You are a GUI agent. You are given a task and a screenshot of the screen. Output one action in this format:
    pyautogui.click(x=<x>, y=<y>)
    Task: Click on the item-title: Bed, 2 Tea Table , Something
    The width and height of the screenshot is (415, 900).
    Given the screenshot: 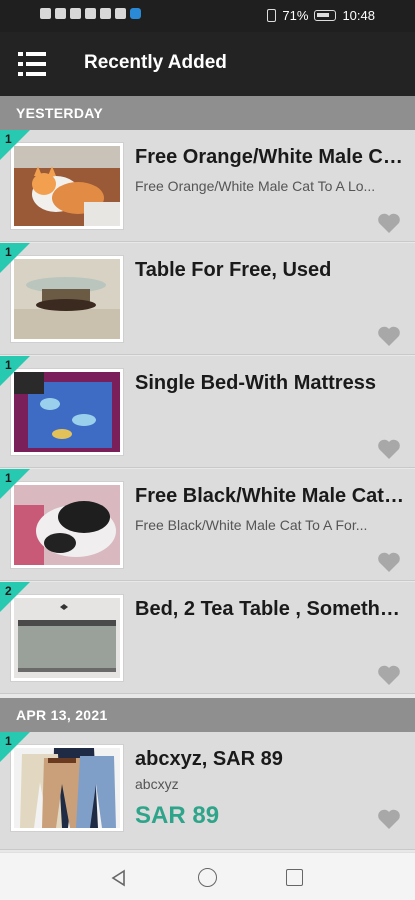 What is the action you would take?
    pyautogui.click(x=270, y=609)
    